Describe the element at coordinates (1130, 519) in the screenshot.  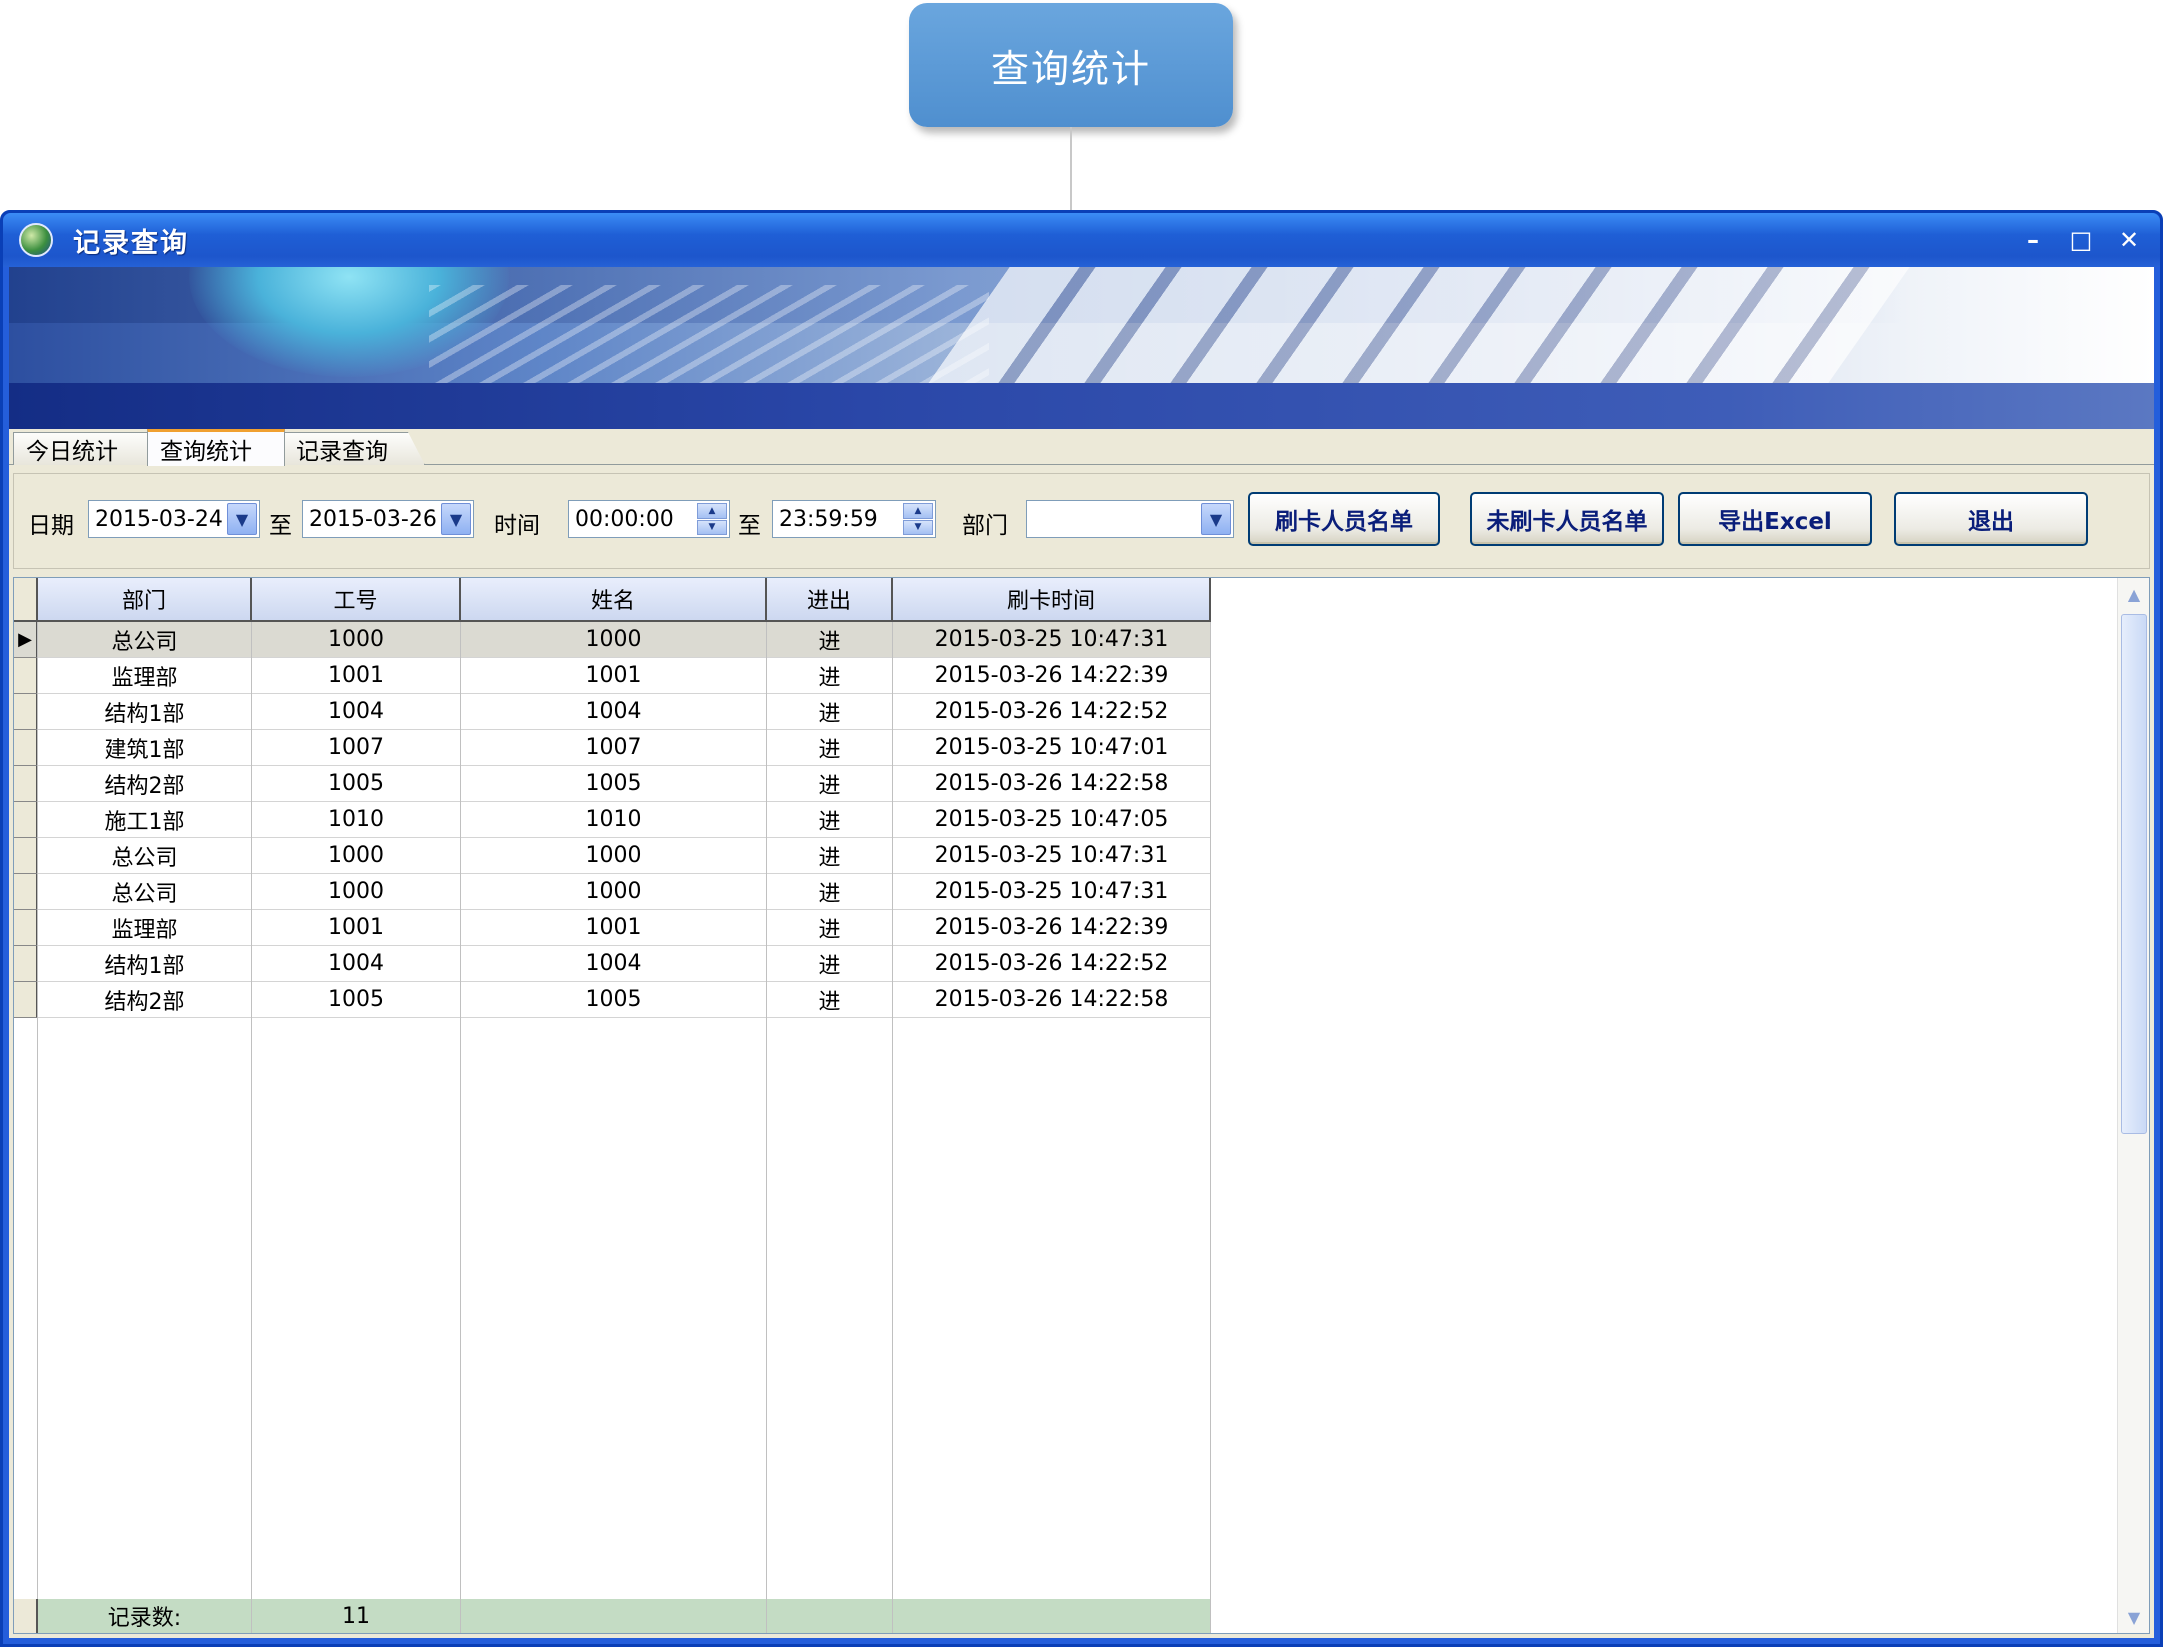
I see `dept-select: ▼` at that location.